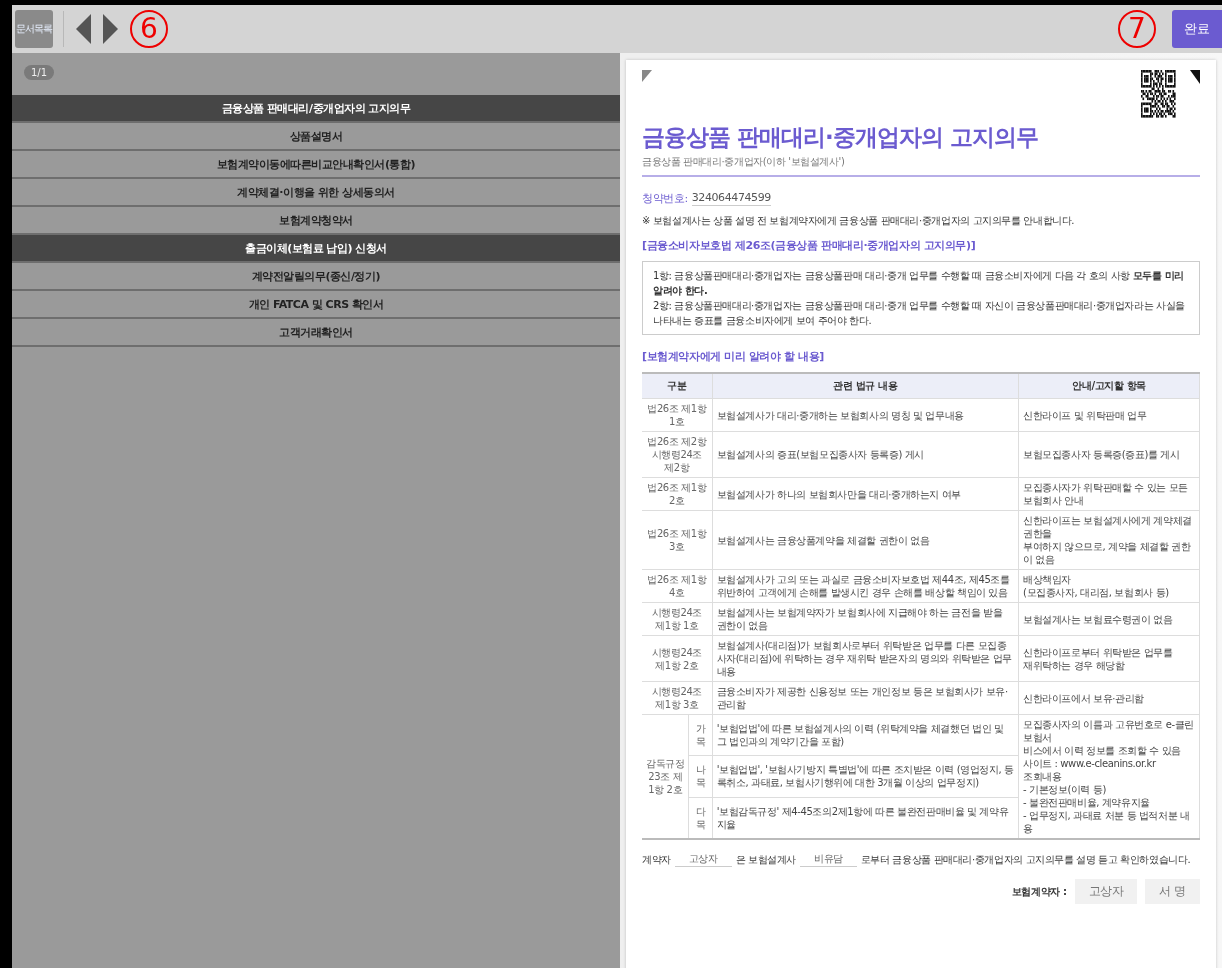 The image size is (1222, 968). Describe the element at coordinates (865, 386) in the screenshot. I see `column-header: 관련 법규 내용` at that location.